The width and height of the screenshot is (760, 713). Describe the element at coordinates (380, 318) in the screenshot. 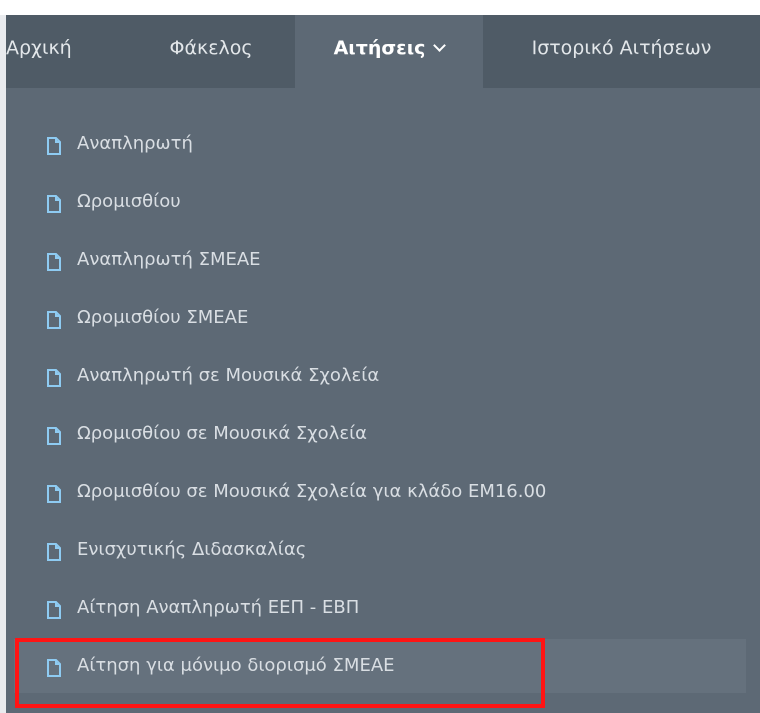

I see `dropdown-item-hourly-smeae: Ωρομισθίου ΣΜΕΑΕ` at that location.